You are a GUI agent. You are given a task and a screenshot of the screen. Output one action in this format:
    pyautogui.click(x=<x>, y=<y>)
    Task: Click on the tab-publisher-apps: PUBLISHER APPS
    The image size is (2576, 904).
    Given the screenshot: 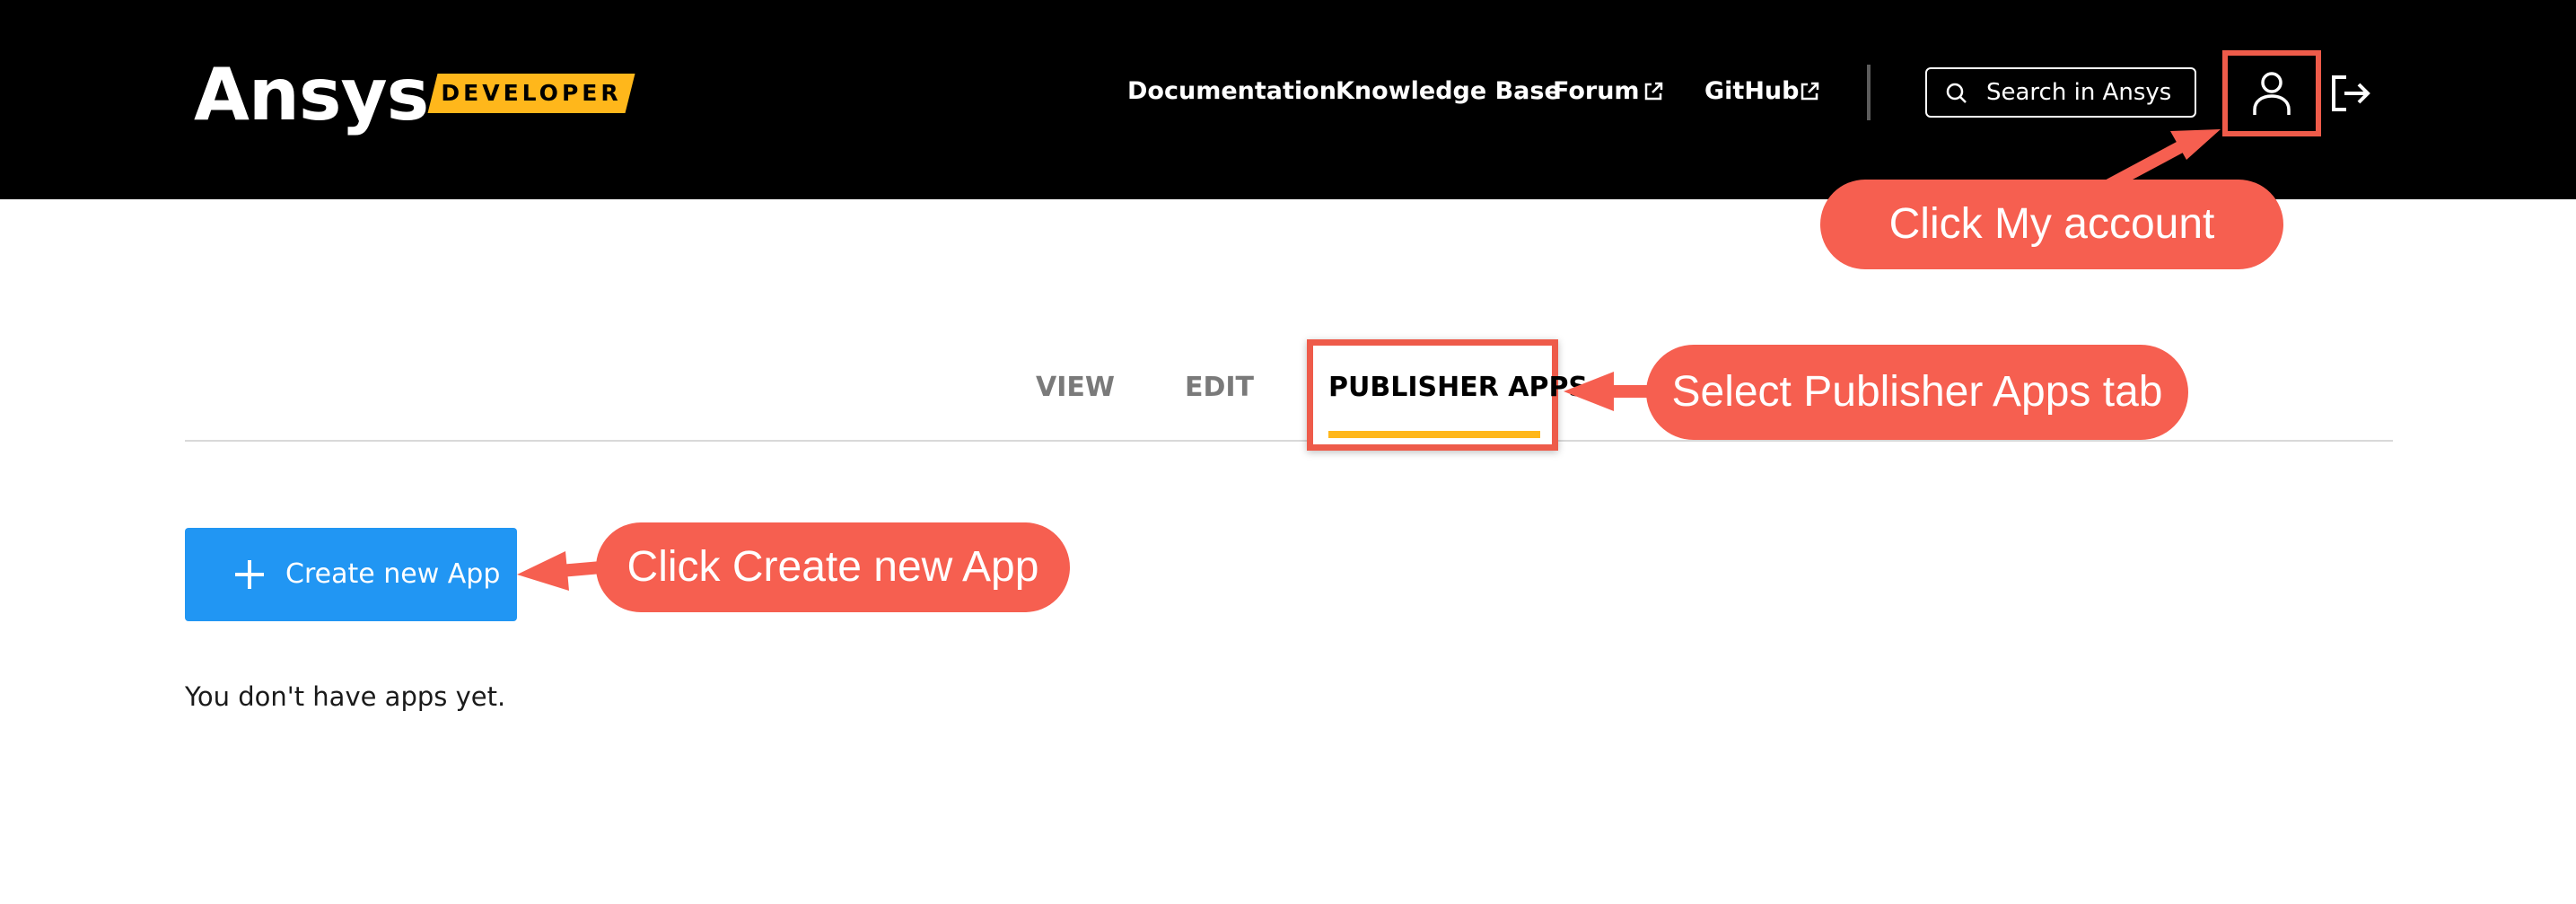 What is the action you would take?
    pyautogui.click(x=1458, y=388)
    